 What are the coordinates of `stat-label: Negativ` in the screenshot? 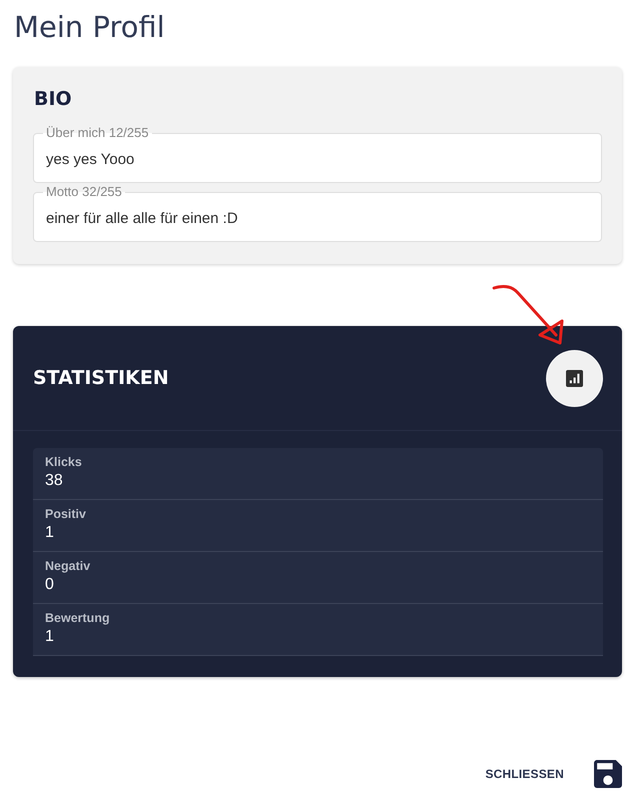 It's located at (67, 566).